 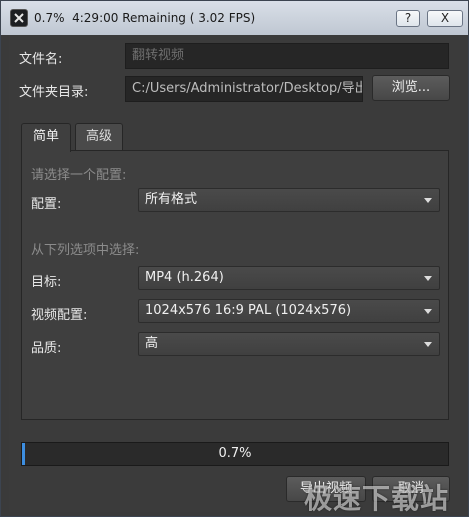 What do you see at coordinates (85, 250) in the screenshot?
I see `choose-options-heading: 从下列选项中选择:` at bounding box center [85, 250].